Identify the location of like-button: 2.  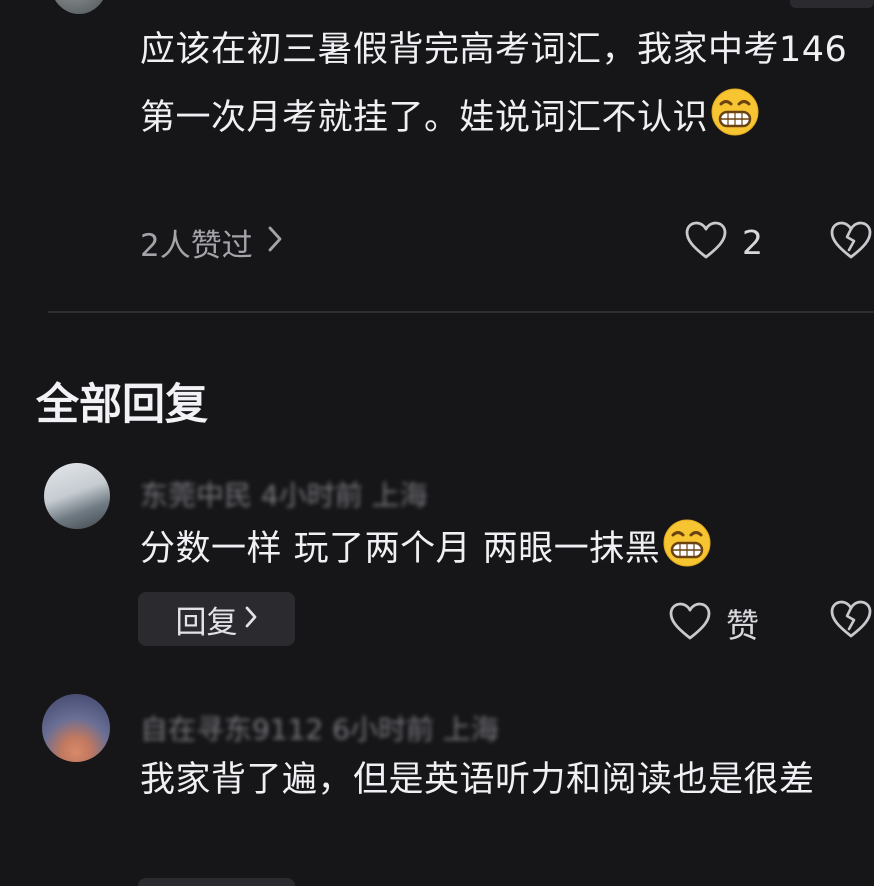
(723, 242).